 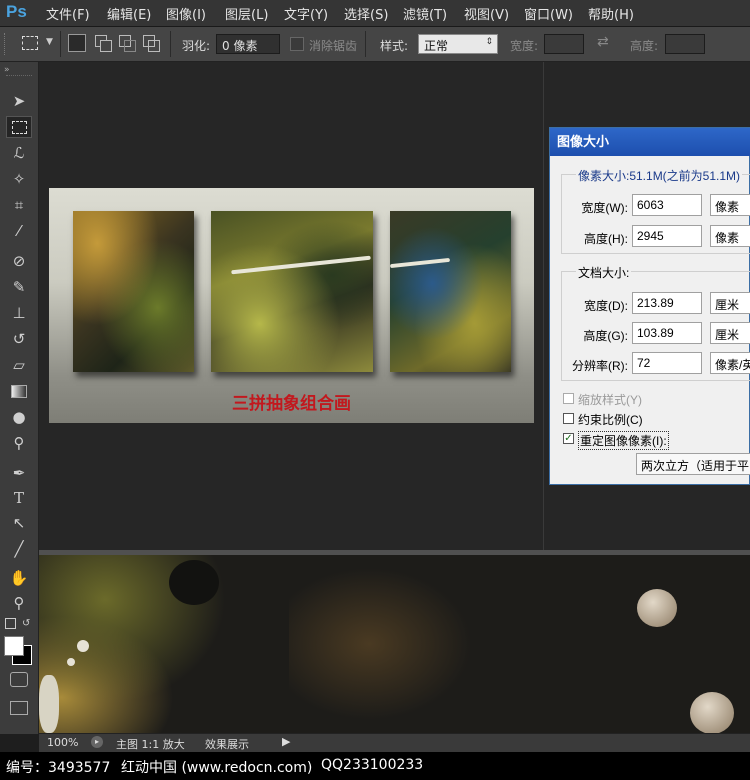 What do you see at coordinates (10, 623) in the screenshot?
I see `default-colors-icon` at bounding box center [10, 623].